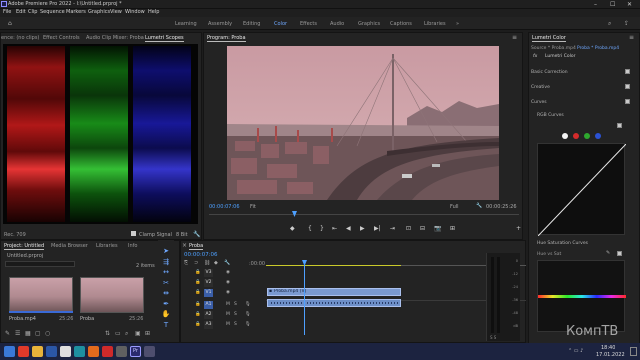  I want to click on bit-depth-label: 8 Bit, so click(182, 235).